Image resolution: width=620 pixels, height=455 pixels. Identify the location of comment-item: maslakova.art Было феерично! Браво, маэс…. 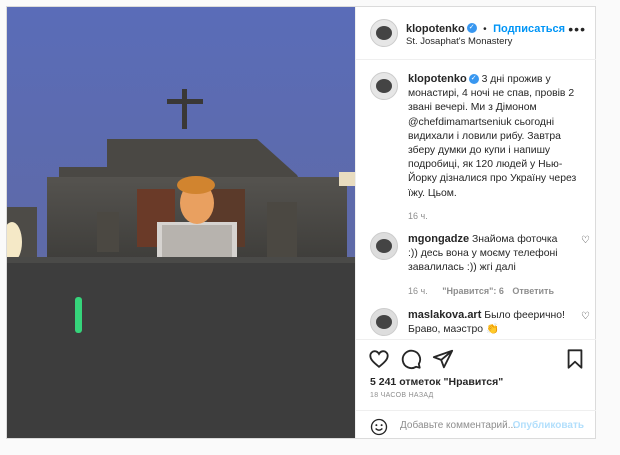
(480, 322).